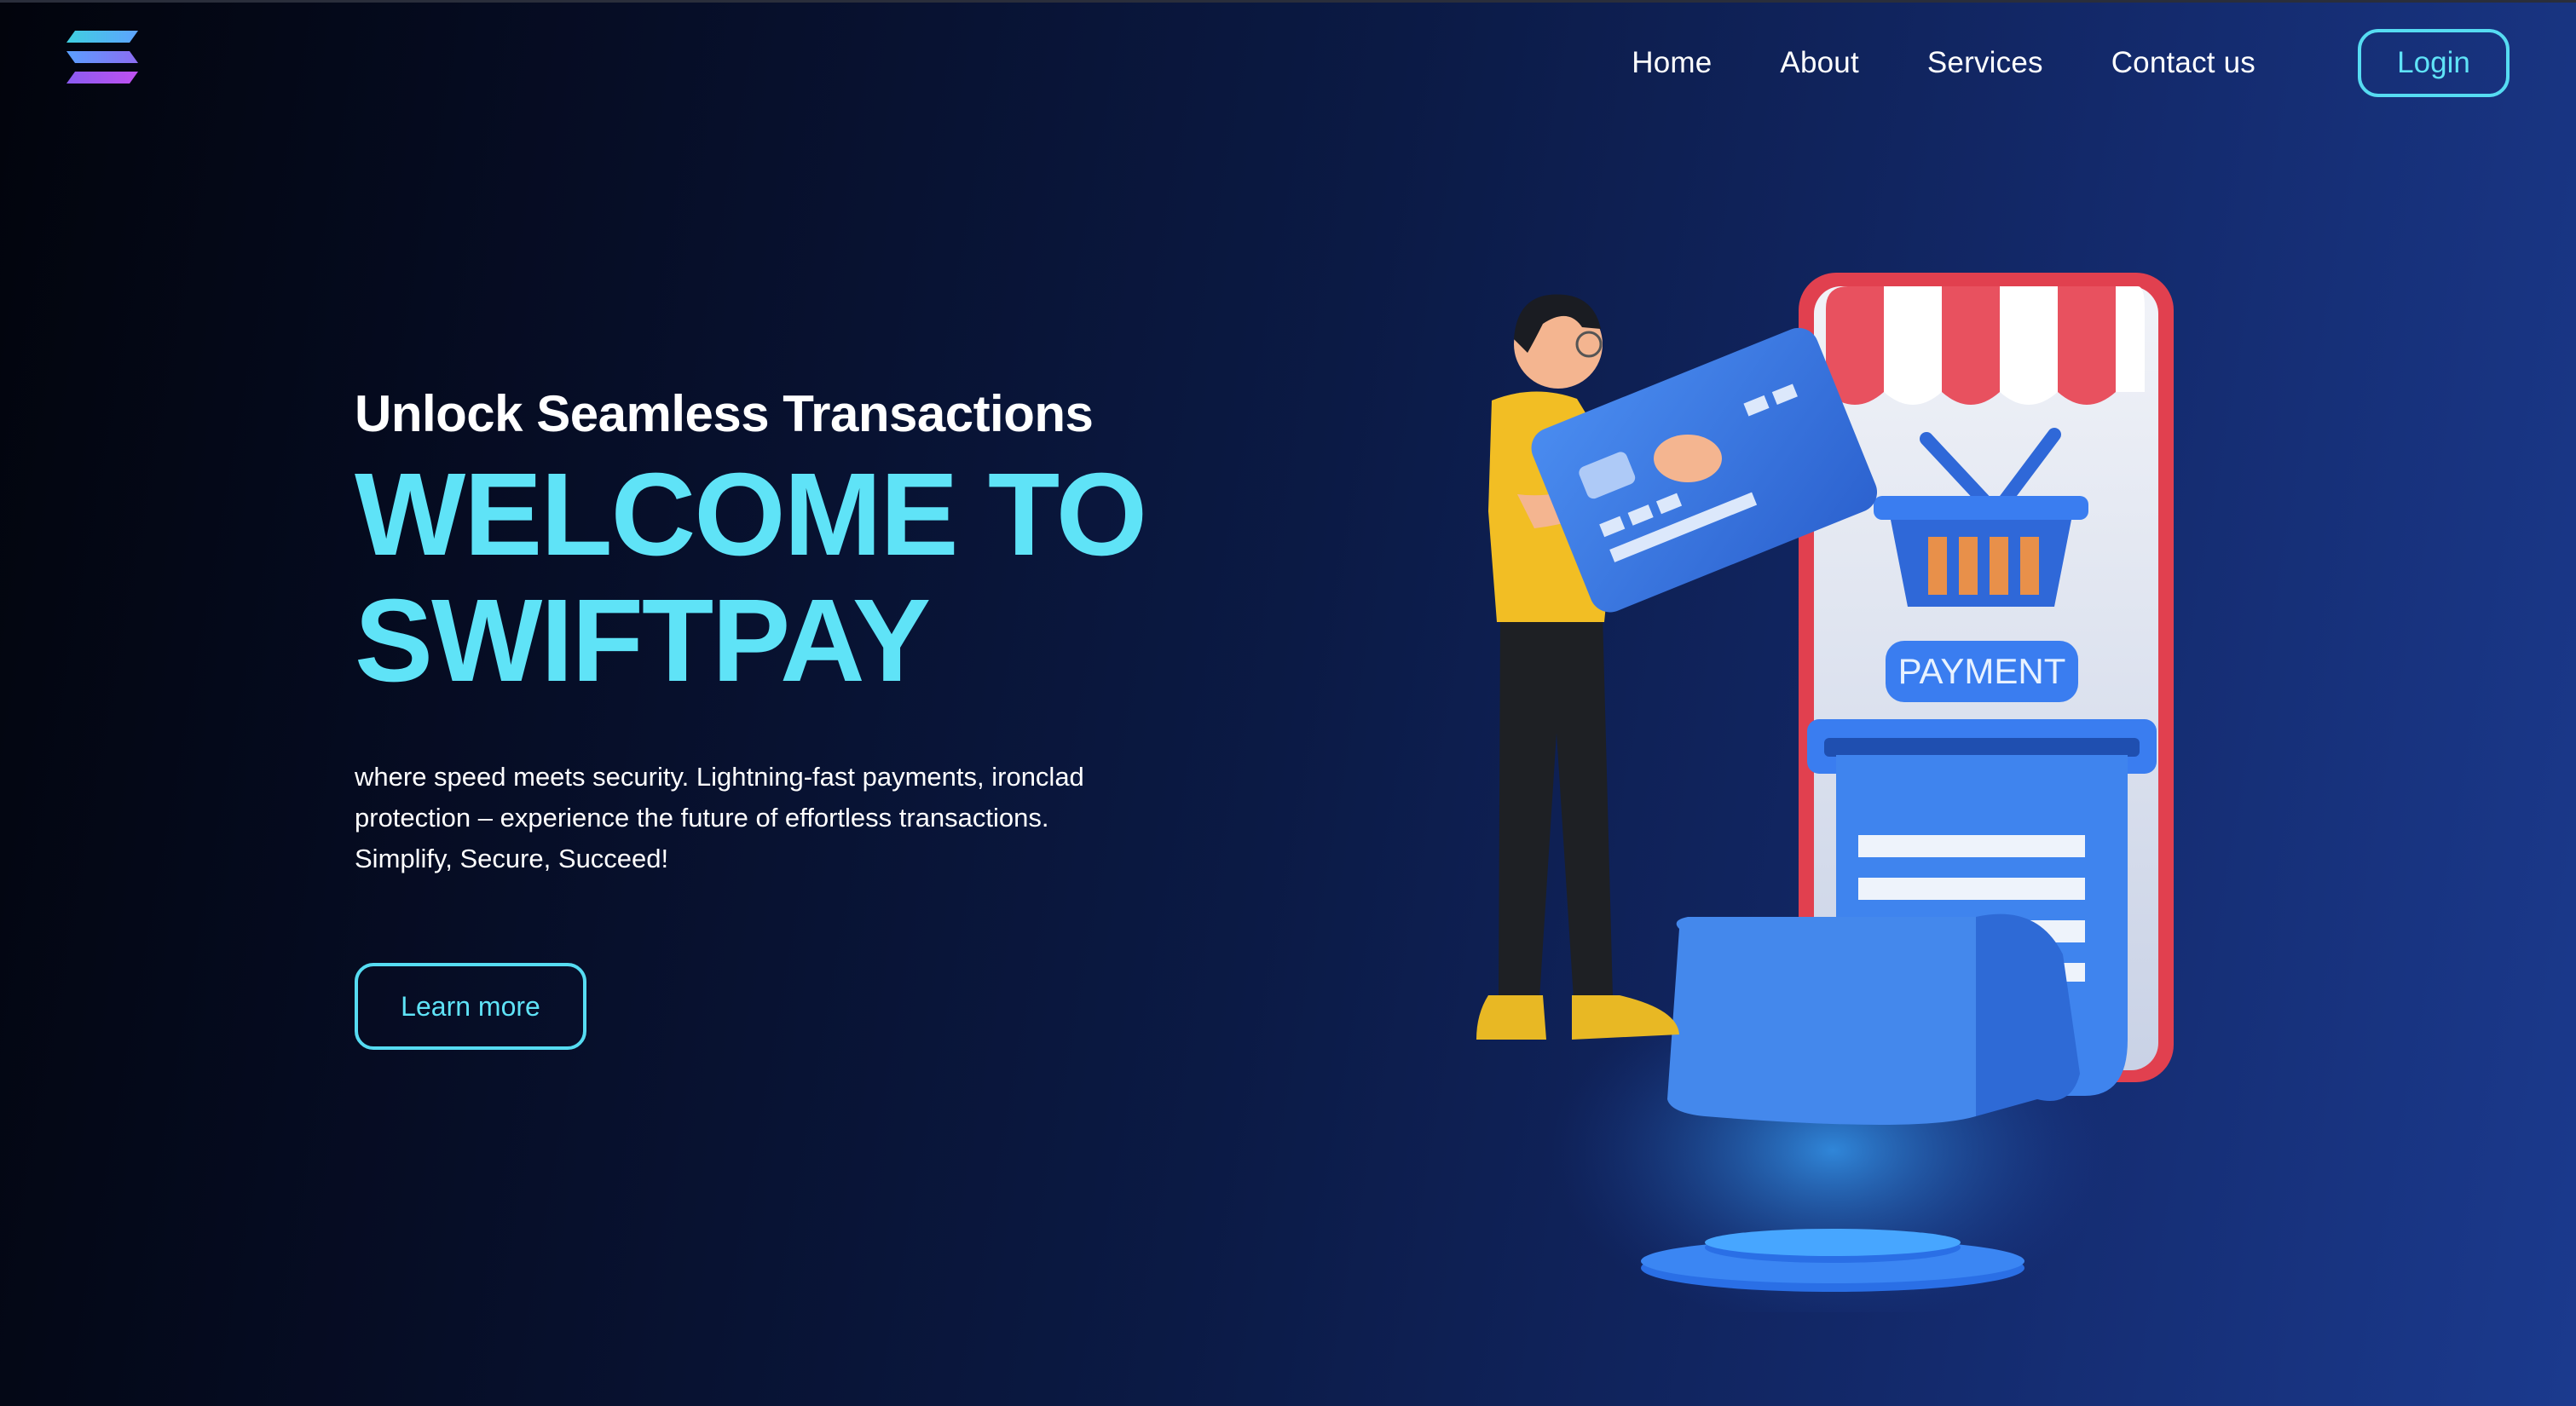 Image resolution: width=2576 pixels, height=1406 pixels. What do you see at coordinates (512, 858) in the screenshot?
I see `hero-description-line3: Simplify, Secure, Succeed!` at bounding box center [512, 858].